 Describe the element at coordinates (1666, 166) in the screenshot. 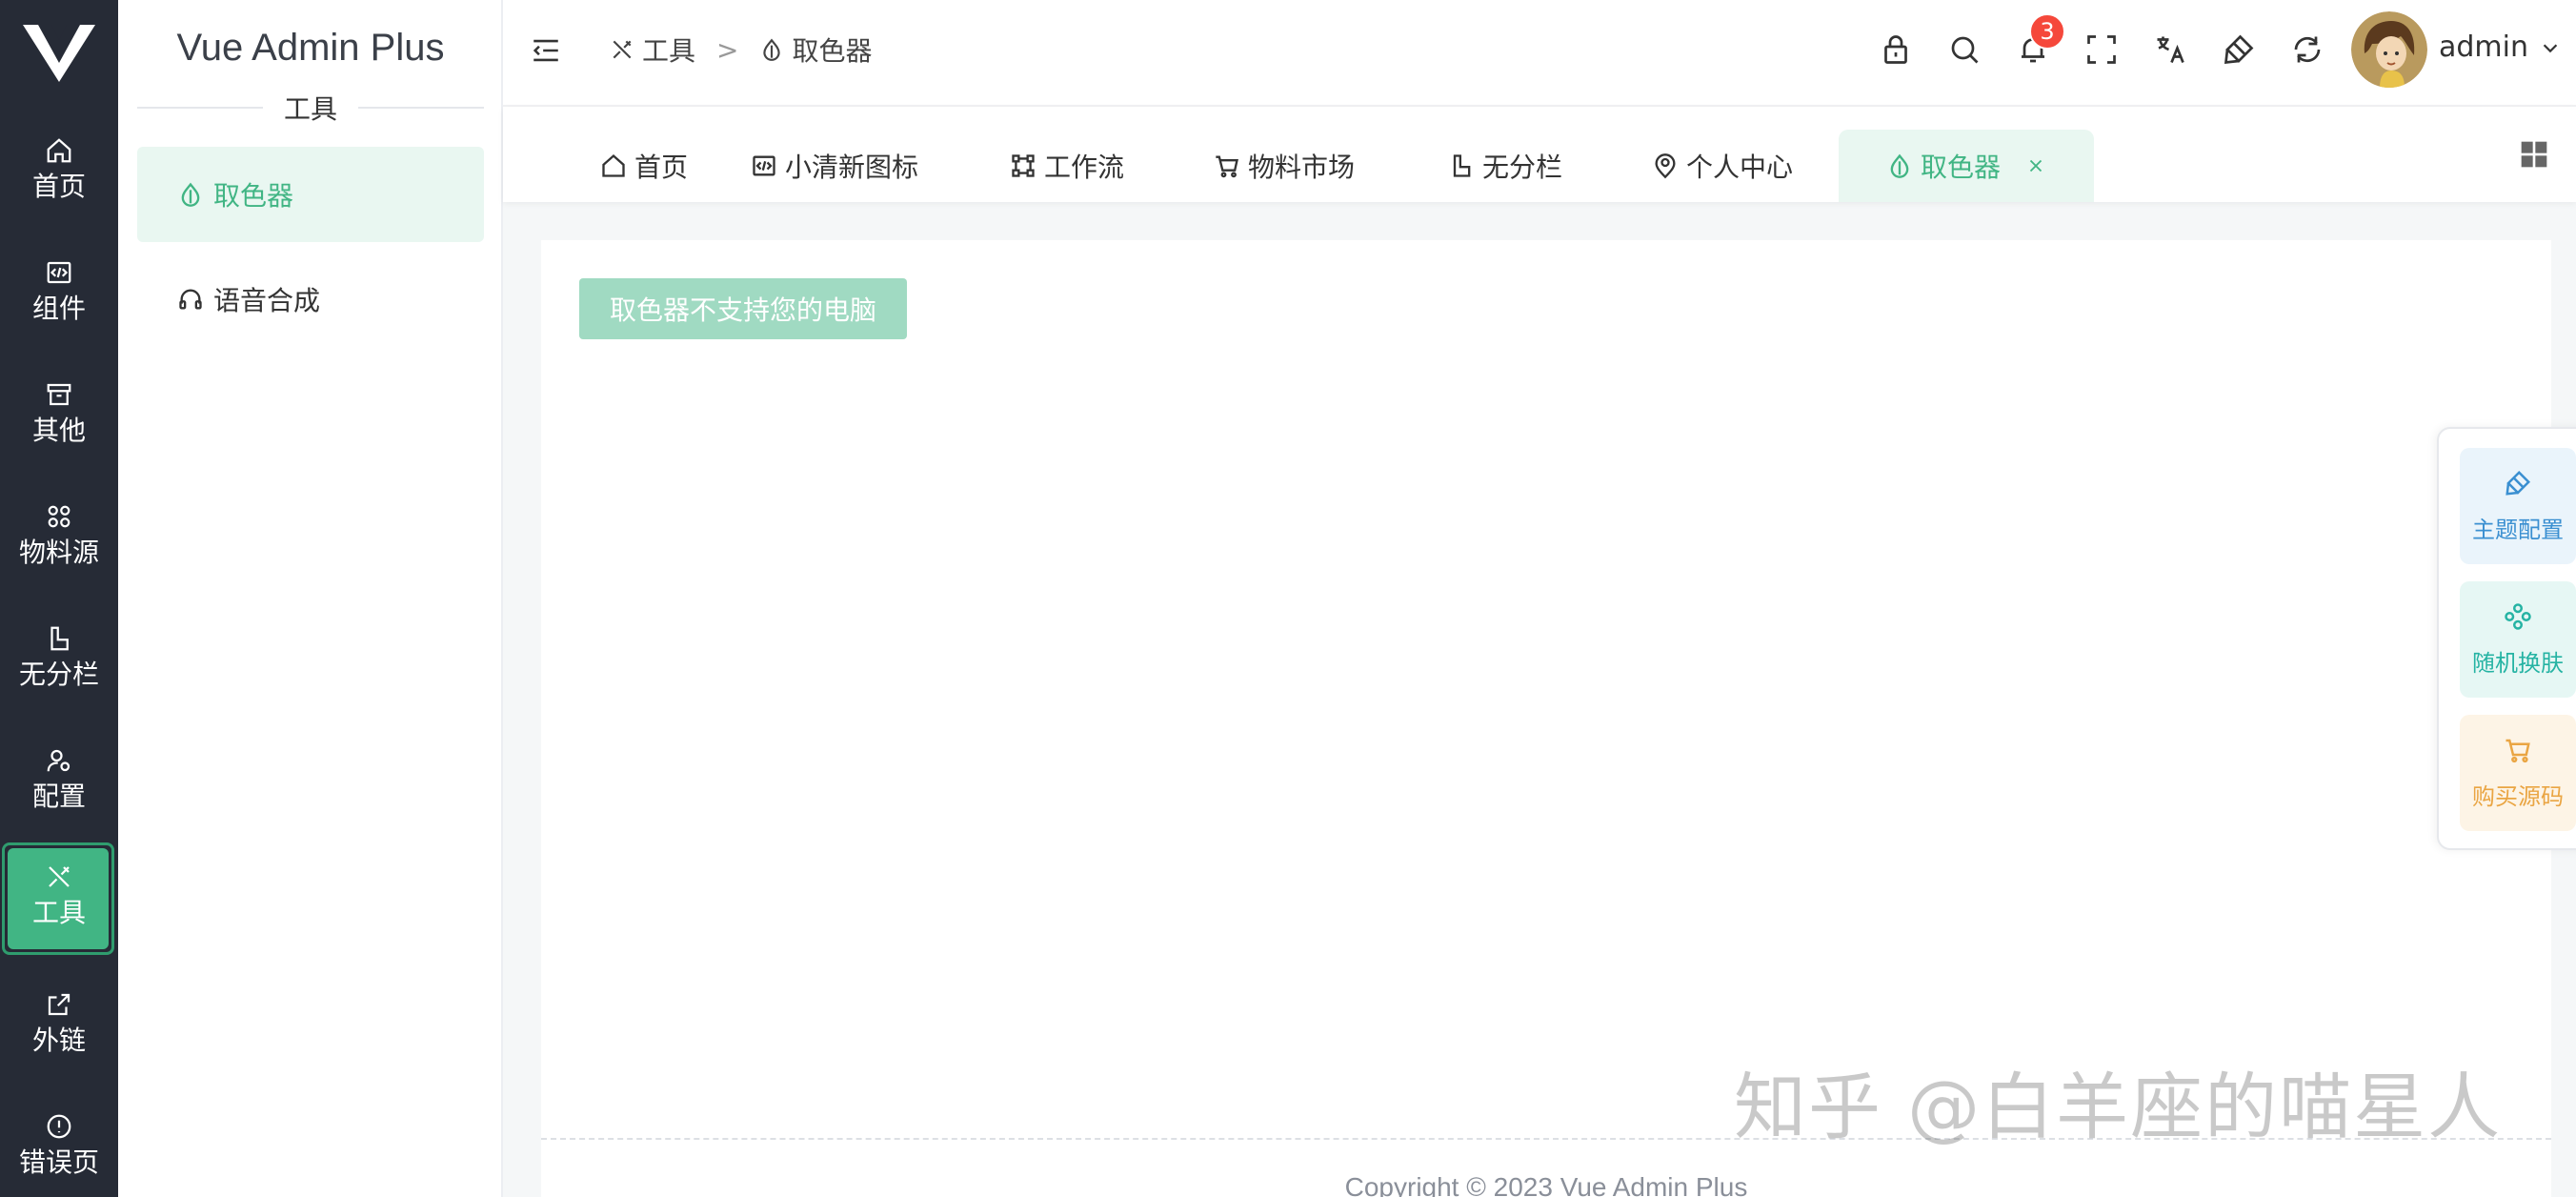

I see `location-user-icon` at that location.